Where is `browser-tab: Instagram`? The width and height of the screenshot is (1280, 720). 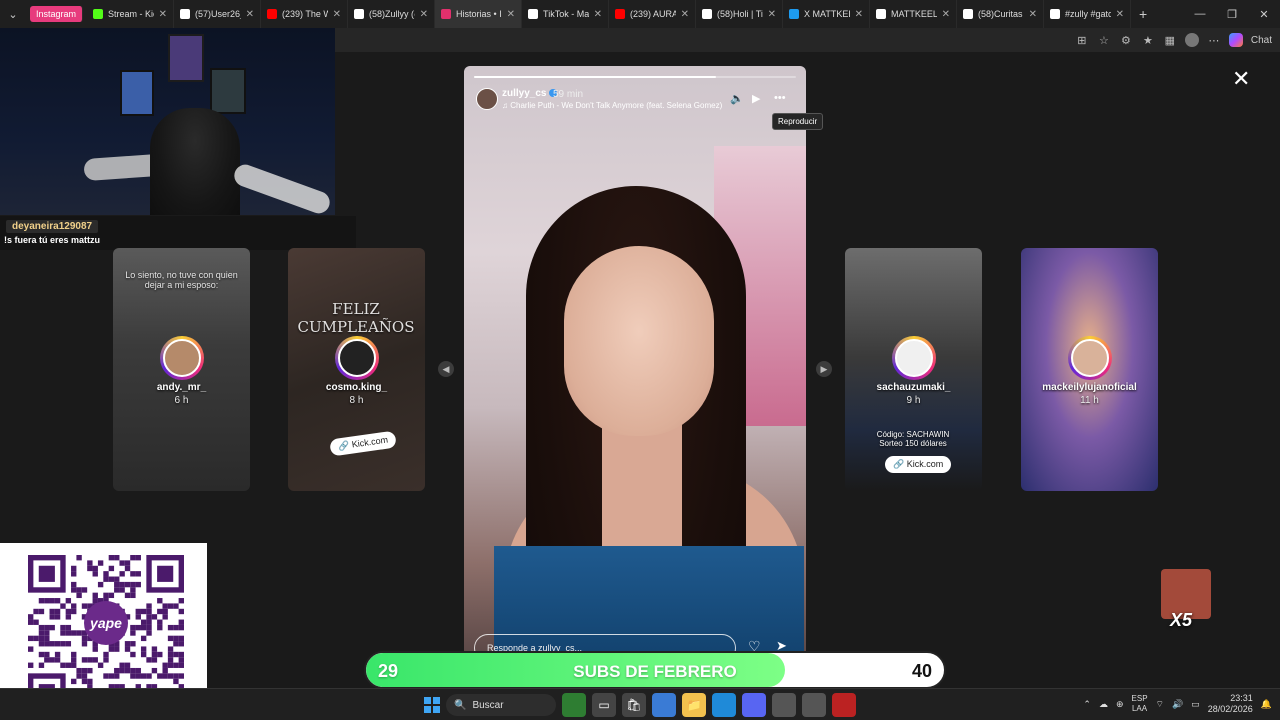 browser-tab: Instagram is located at coordinates (57, 14).